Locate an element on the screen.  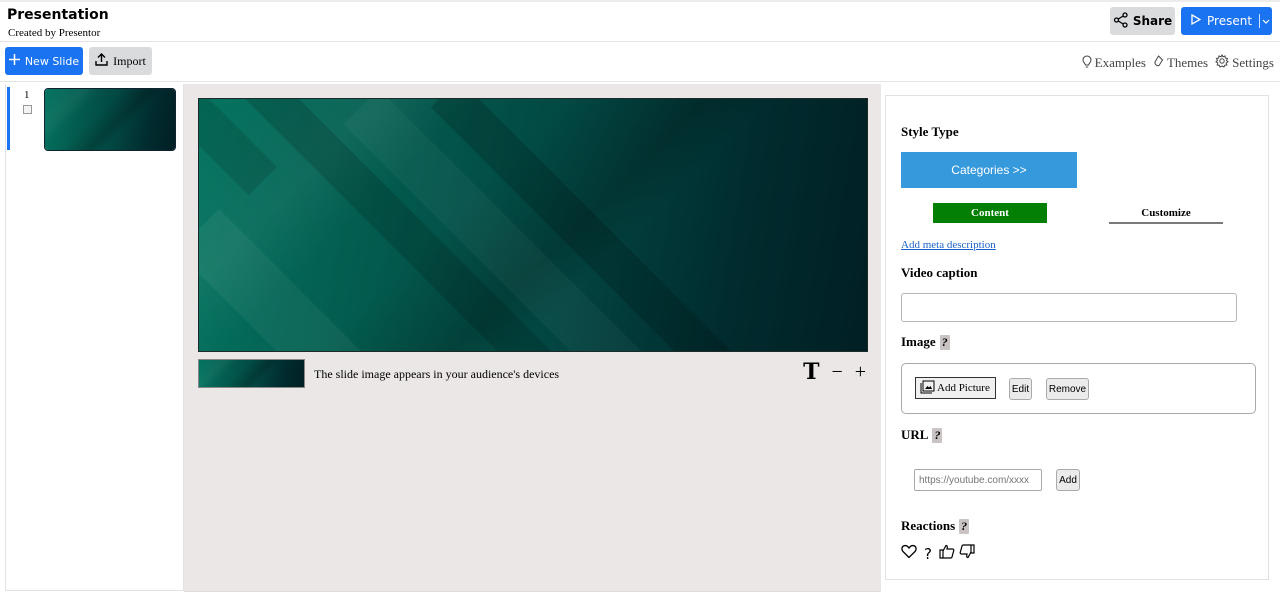
image-heading: Image ? is located at coordinates (925, 342).